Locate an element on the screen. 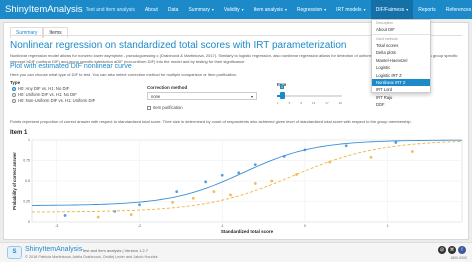 The image size is (472, 262). nav-item-reports: Reports is located at coordinates (427, 9).